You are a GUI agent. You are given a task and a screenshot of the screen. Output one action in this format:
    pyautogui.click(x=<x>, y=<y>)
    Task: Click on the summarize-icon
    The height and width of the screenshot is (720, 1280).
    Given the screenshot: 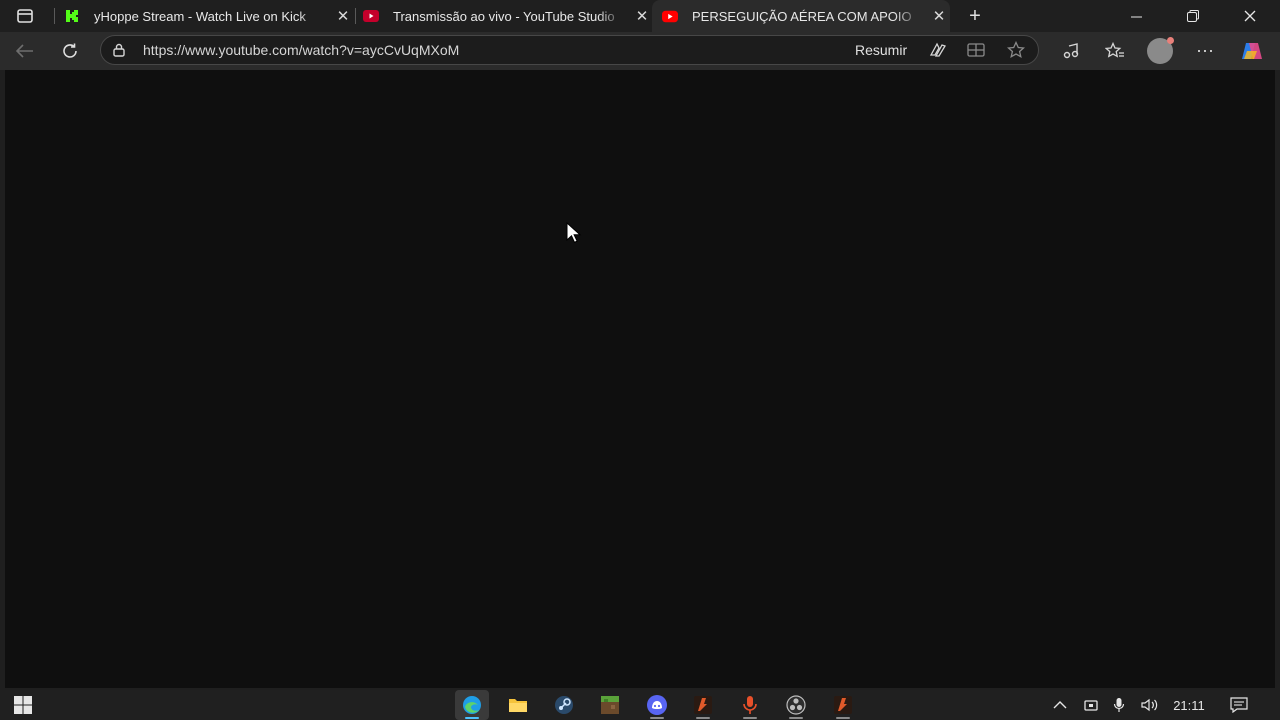 What is the action you would take?
    pyautogui.click(x=937, y=52)
    